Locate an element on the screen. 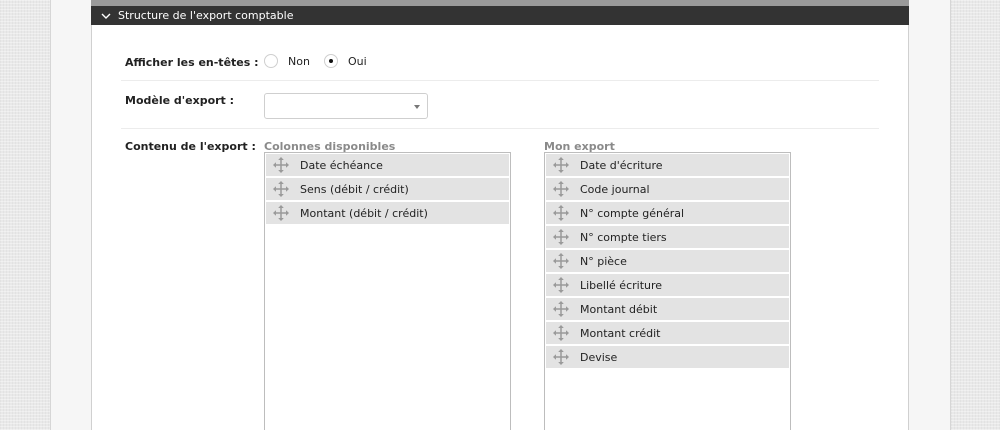  list-item: N° compte général is located at coordinates (667, 213).